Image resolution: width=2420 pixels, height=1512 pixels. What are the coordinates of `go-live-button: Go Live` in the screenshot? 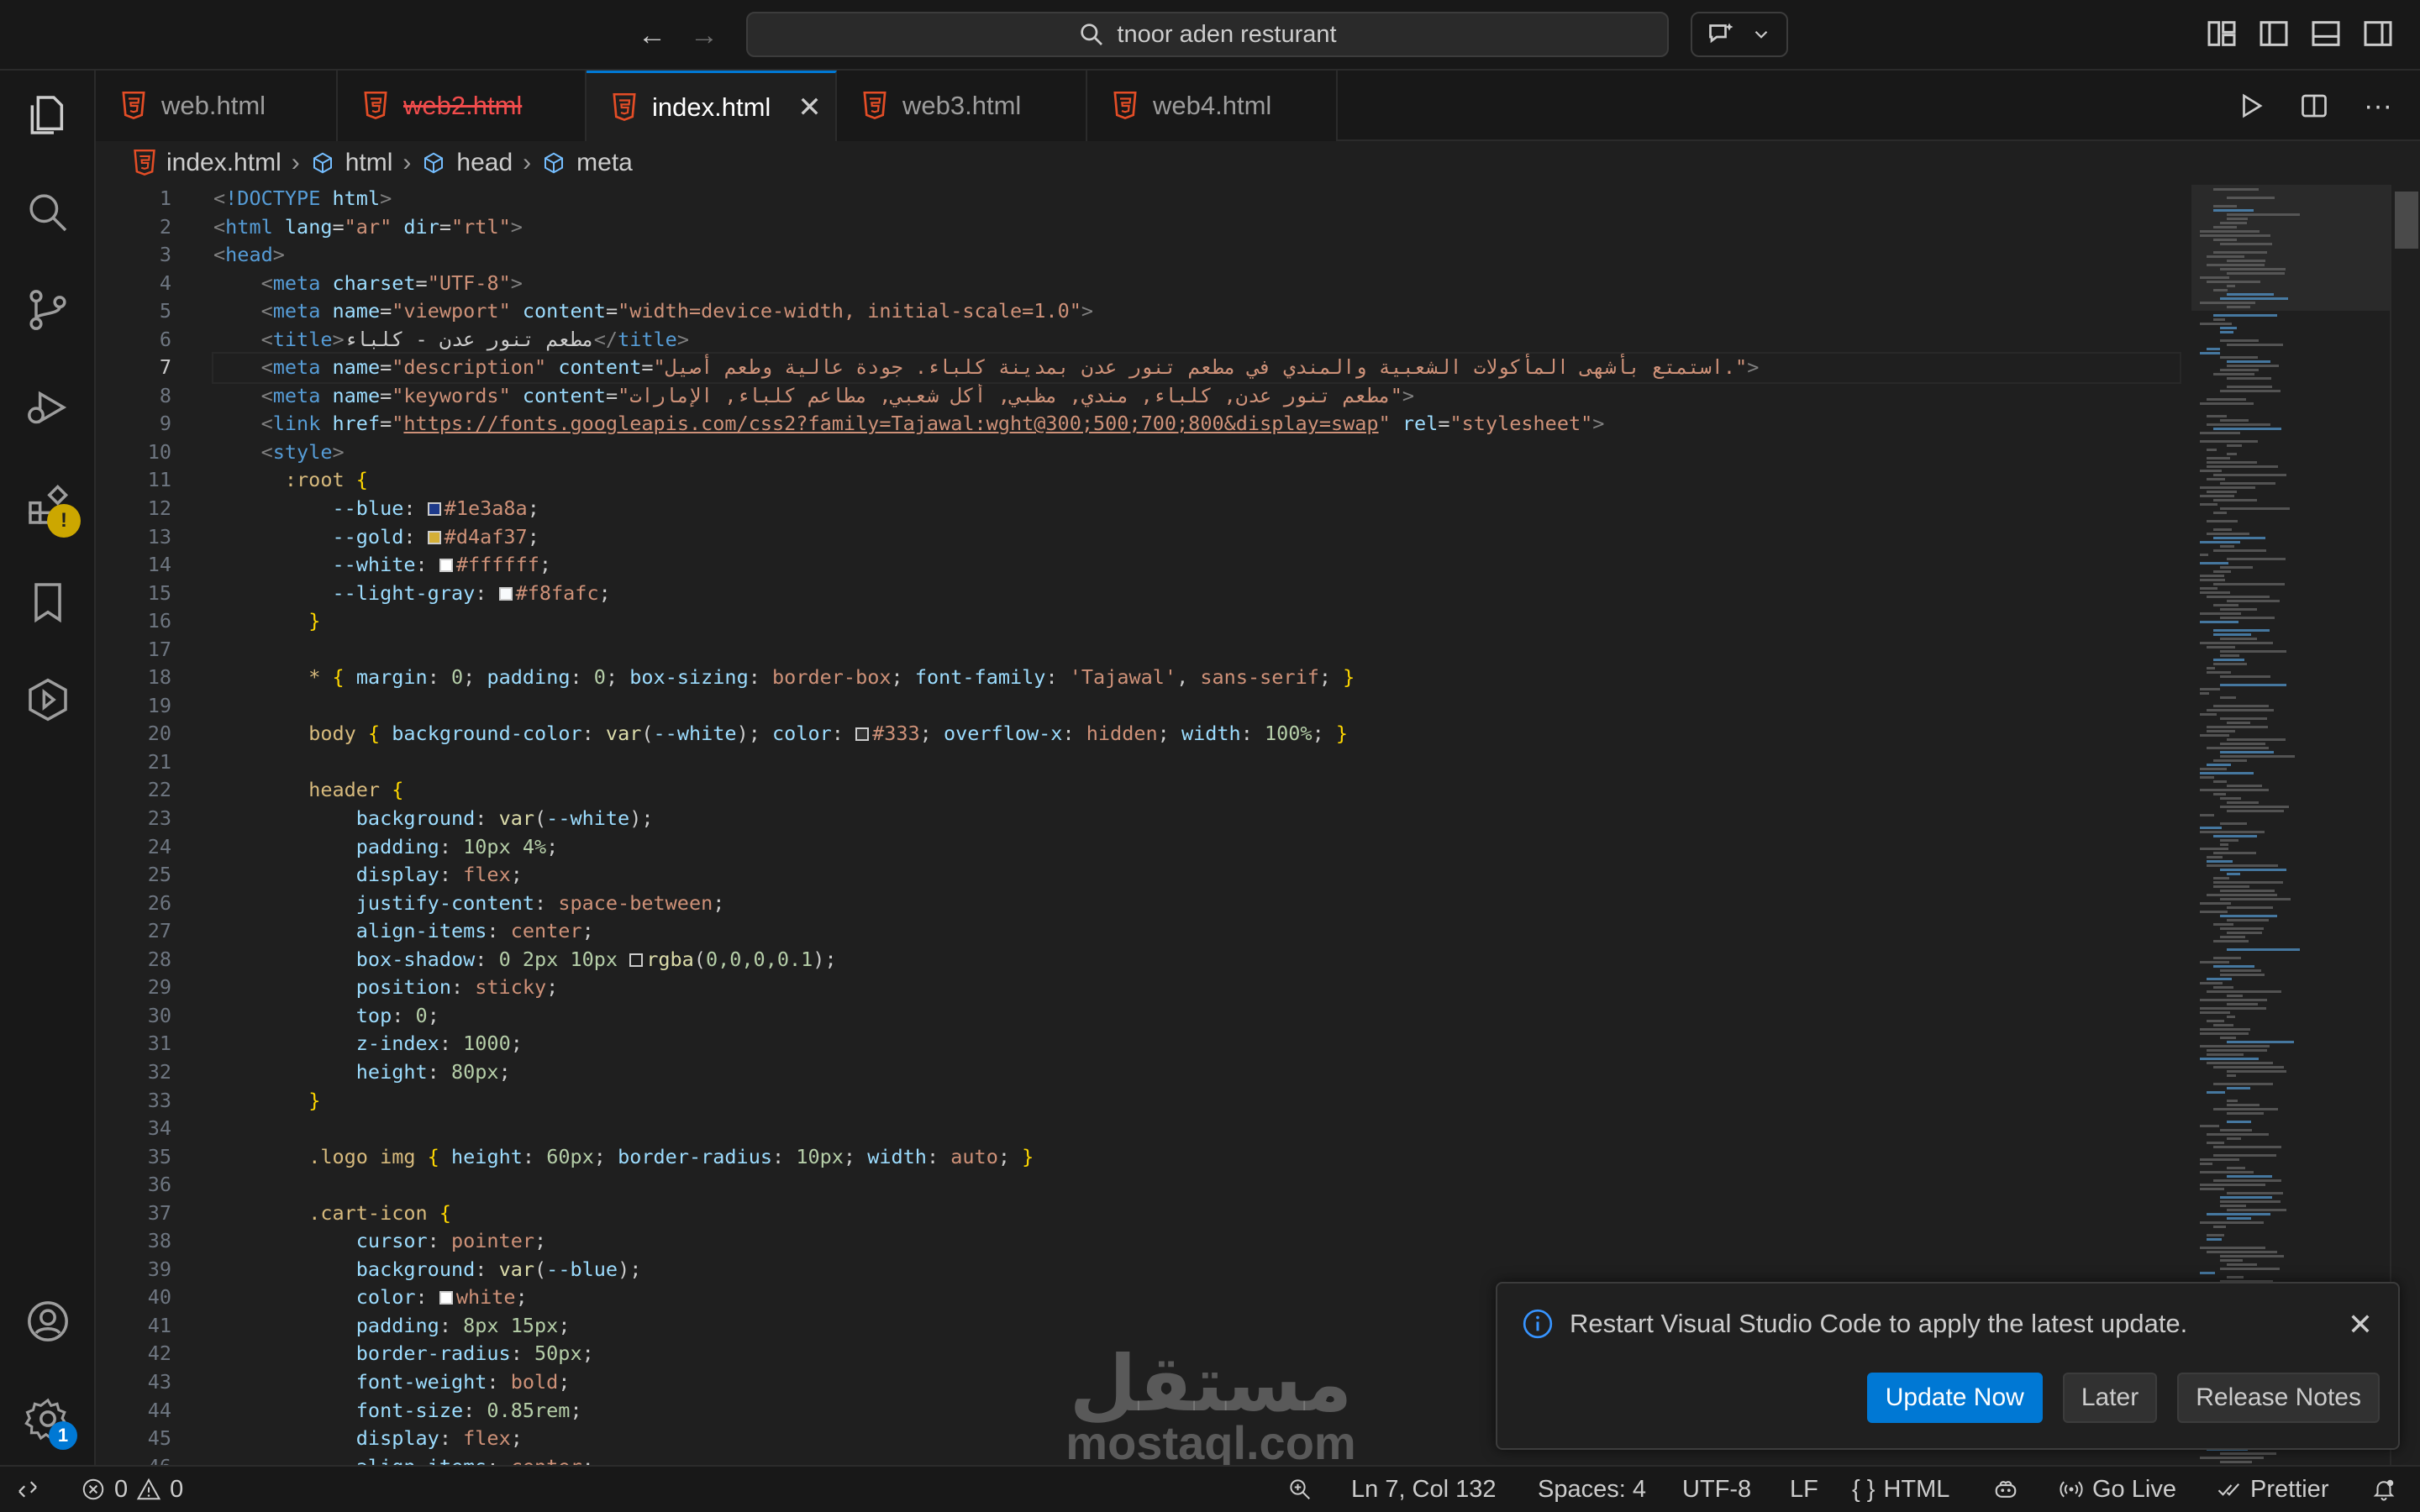 It's located at (2117, 1489).